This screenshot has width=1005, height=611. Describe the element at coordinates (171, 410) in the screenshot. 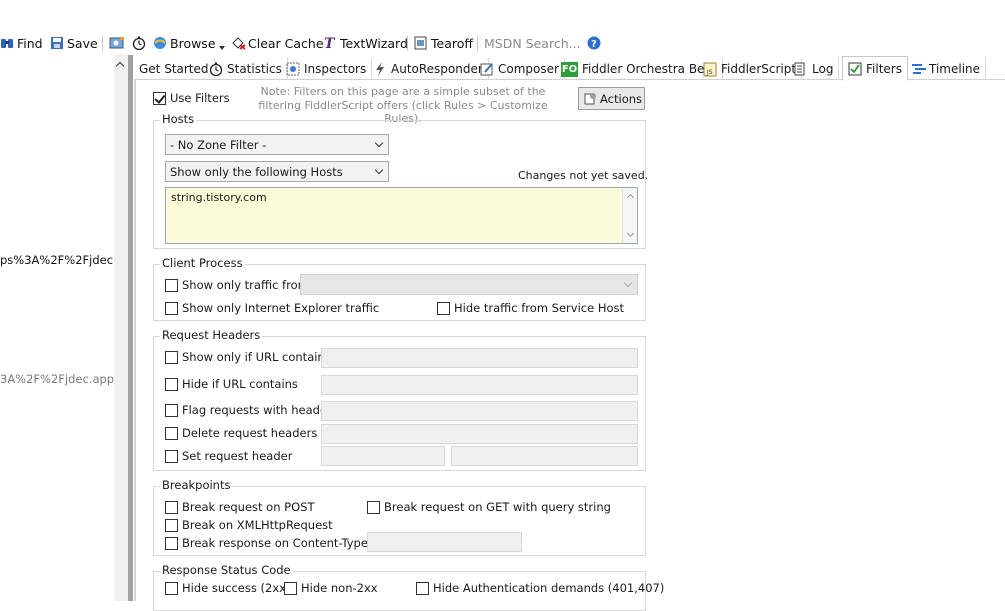

I see `flag-headers-checkbox` at that location.